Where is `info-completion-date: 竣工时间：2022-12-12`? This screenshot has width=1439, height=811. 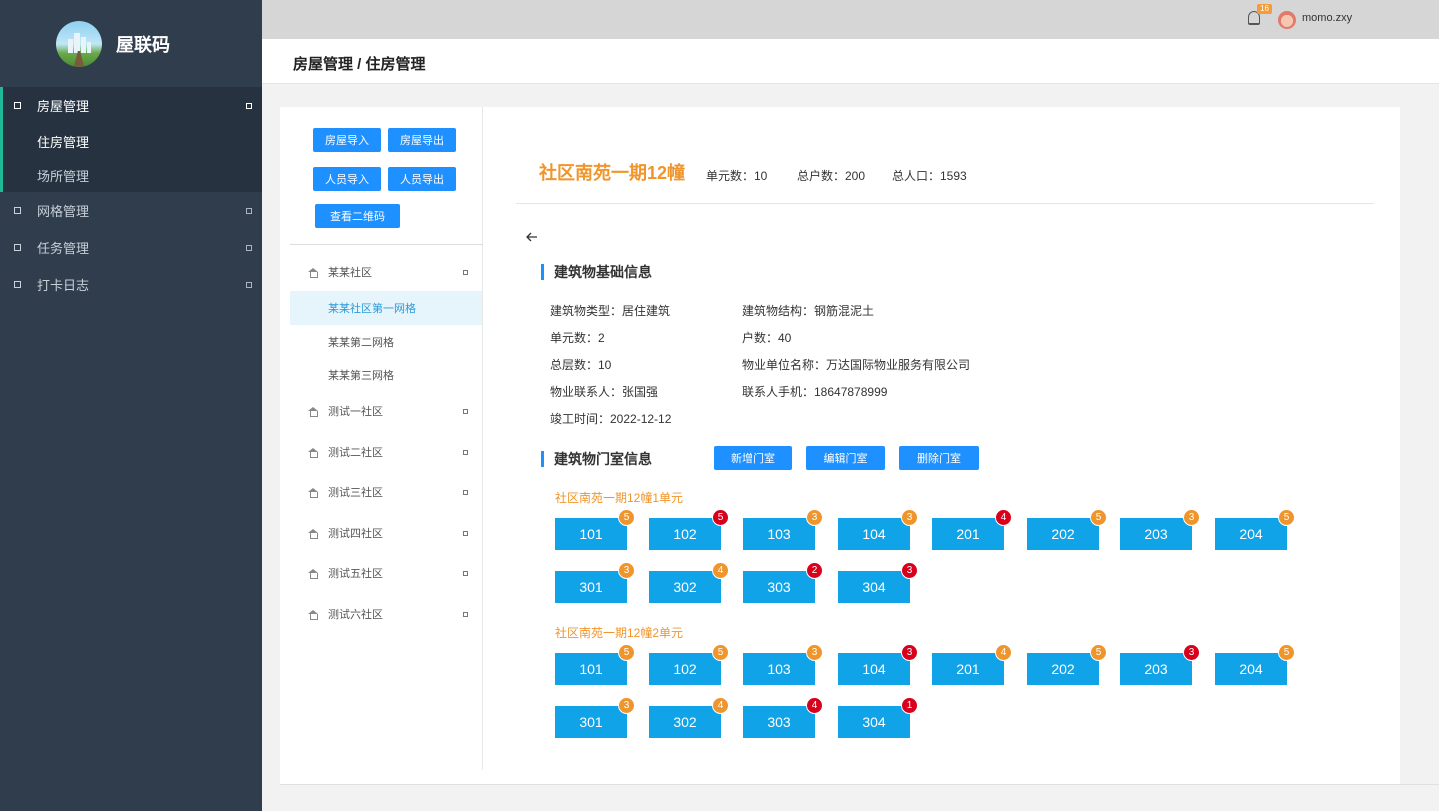
info-completion-date: 竣工时间：2022-12-12 is located at coordinates (611, 419).